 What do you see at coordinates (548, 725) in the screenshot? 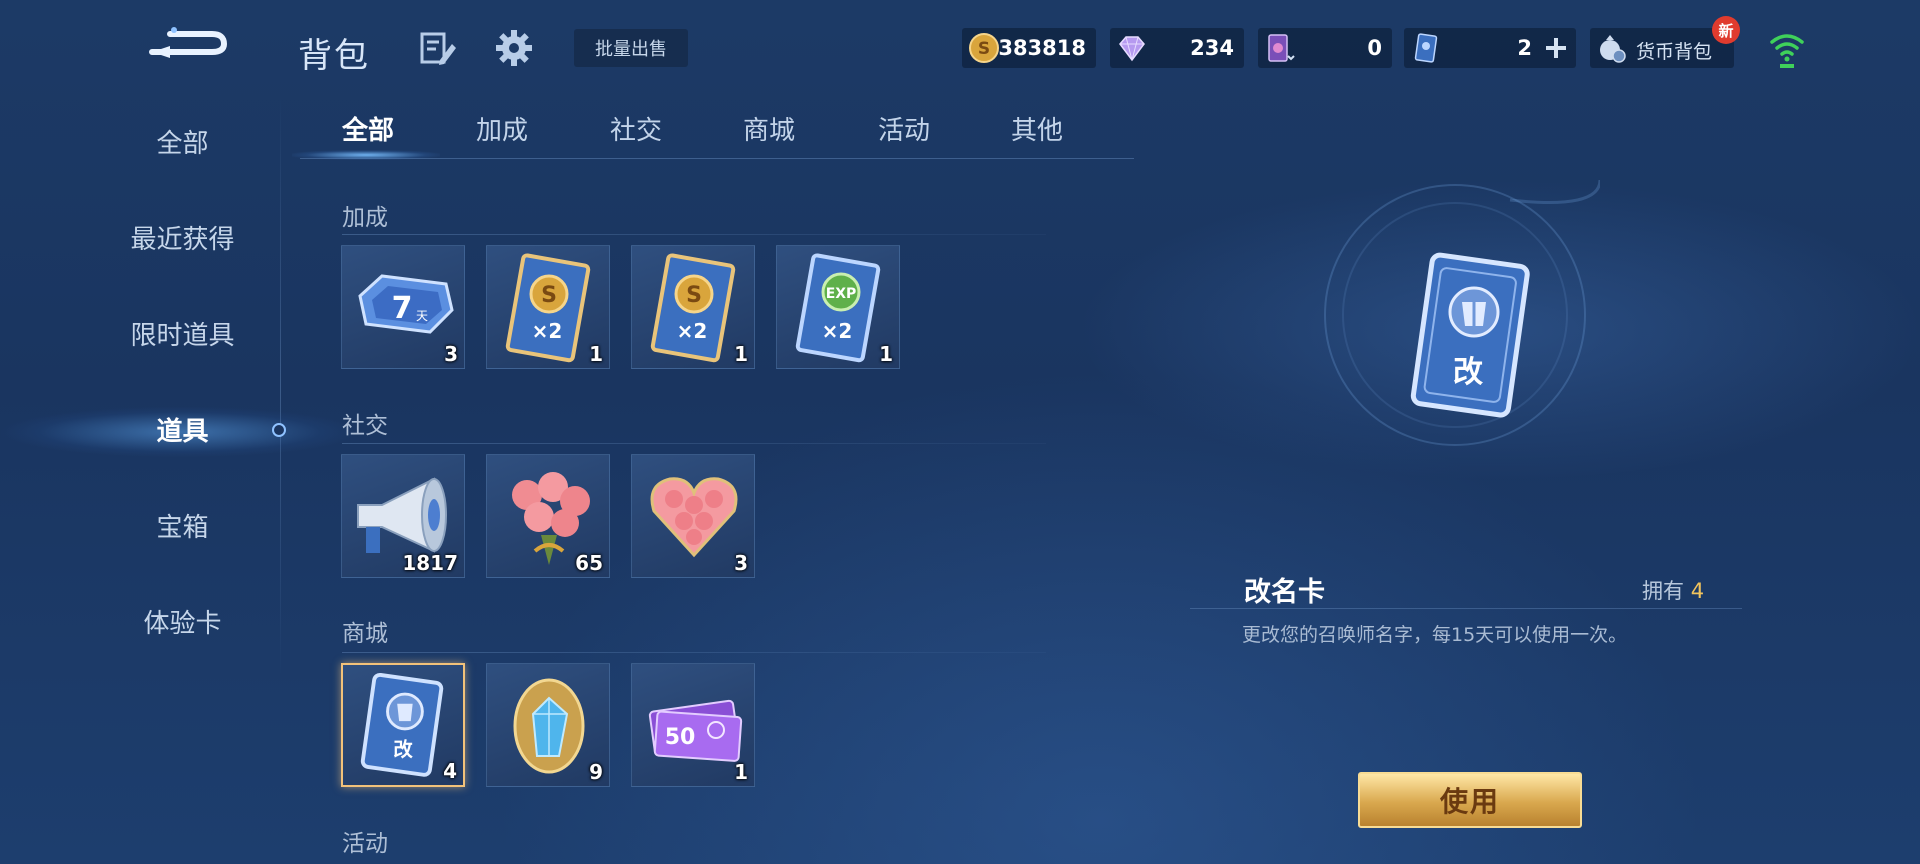
I see `inventory-item: 9` at bounding box center [548, 725].